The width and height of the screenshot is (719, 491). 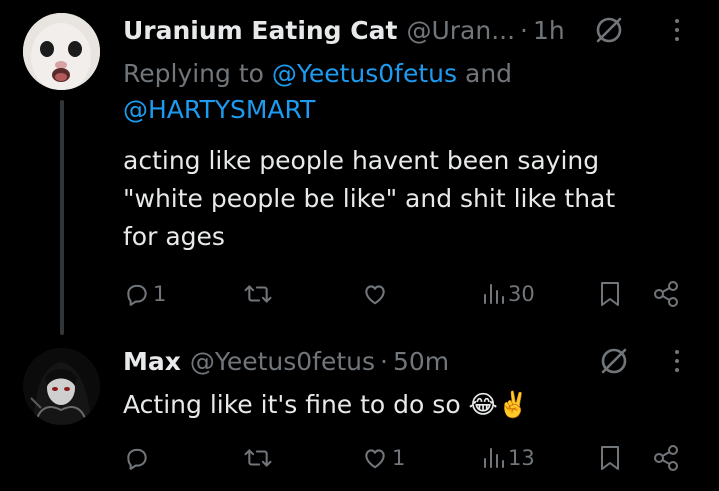 What do you see at coordinates (359, 294) in the screenshot?
I see `tweet-actions: 1 30` at bounding box center [359, 294].